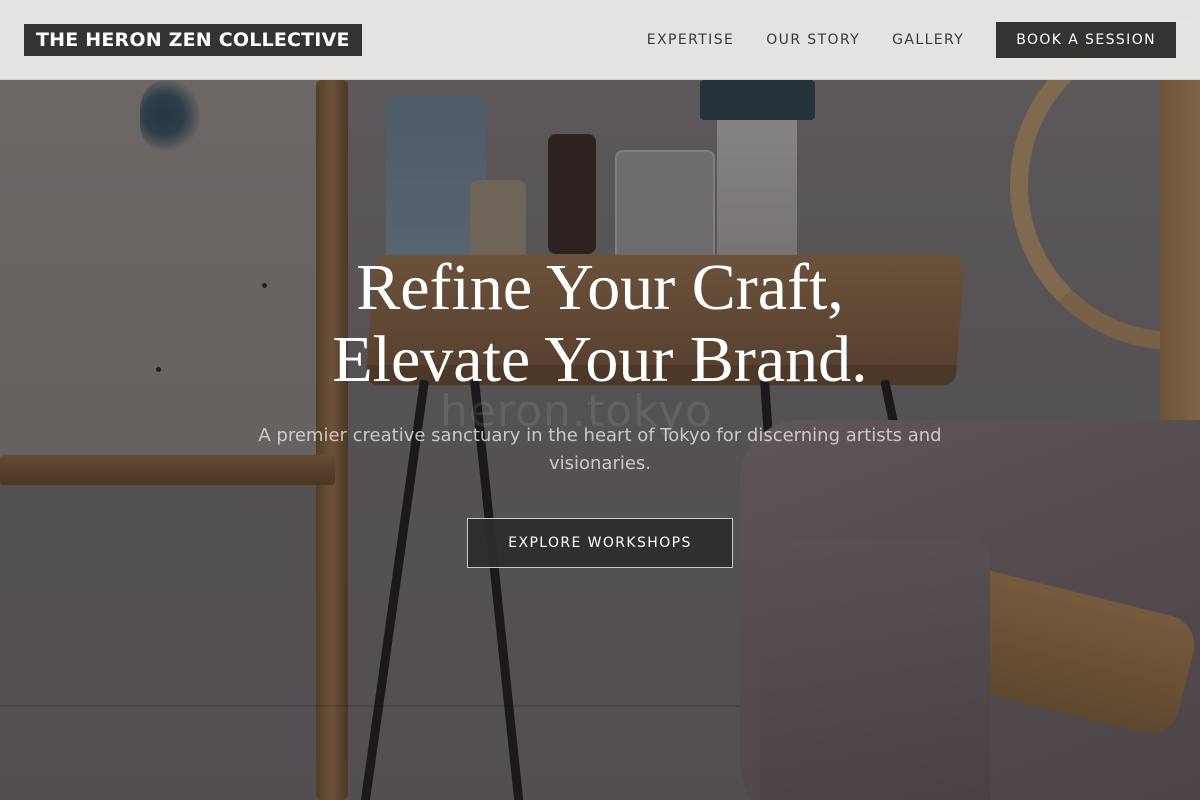 Image resolution: width=1200 pixels, height=800 pixels. Describe the element at coordinates (600, 359) in the screenshot. I see `hero-title-line: Elevate Your Brand.` at that location.